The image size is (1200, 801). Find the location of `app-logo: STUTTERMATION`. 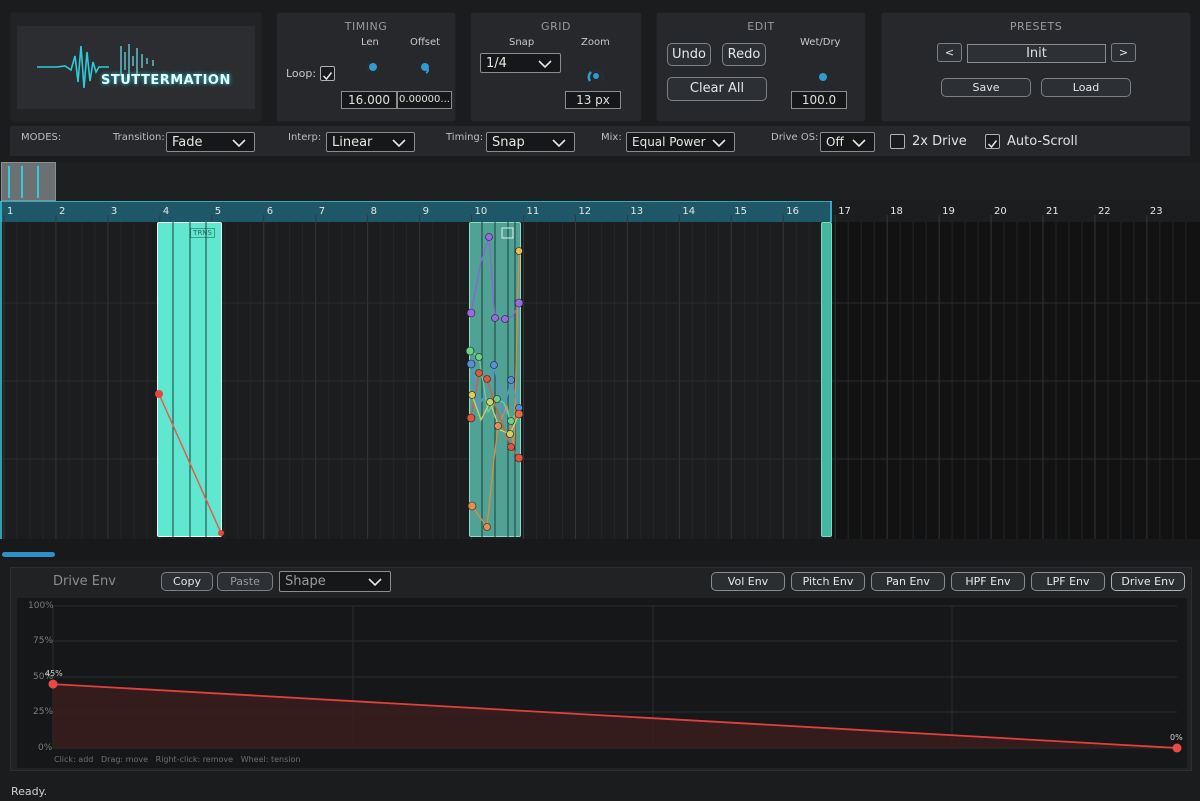

app-logo: STUTTERMATION is located at coordinates (136, 67).